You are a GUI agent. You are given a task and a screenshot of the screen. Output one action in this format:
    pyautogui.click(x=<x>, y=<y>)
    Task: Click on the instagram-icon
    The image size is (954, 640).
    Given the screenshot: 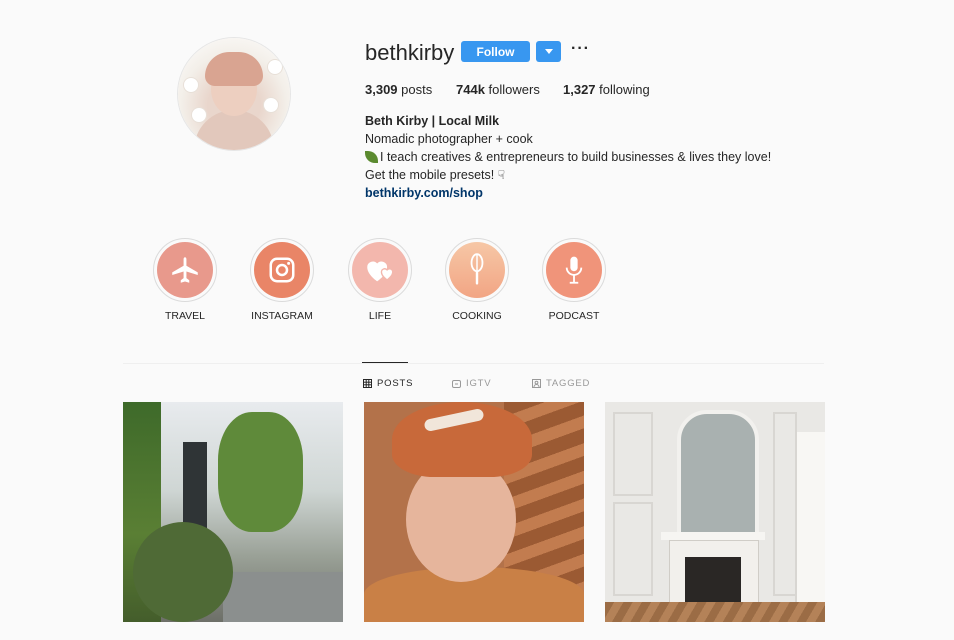 What is the action you would take?
    pyautogui.click(x=282, y=270)
    